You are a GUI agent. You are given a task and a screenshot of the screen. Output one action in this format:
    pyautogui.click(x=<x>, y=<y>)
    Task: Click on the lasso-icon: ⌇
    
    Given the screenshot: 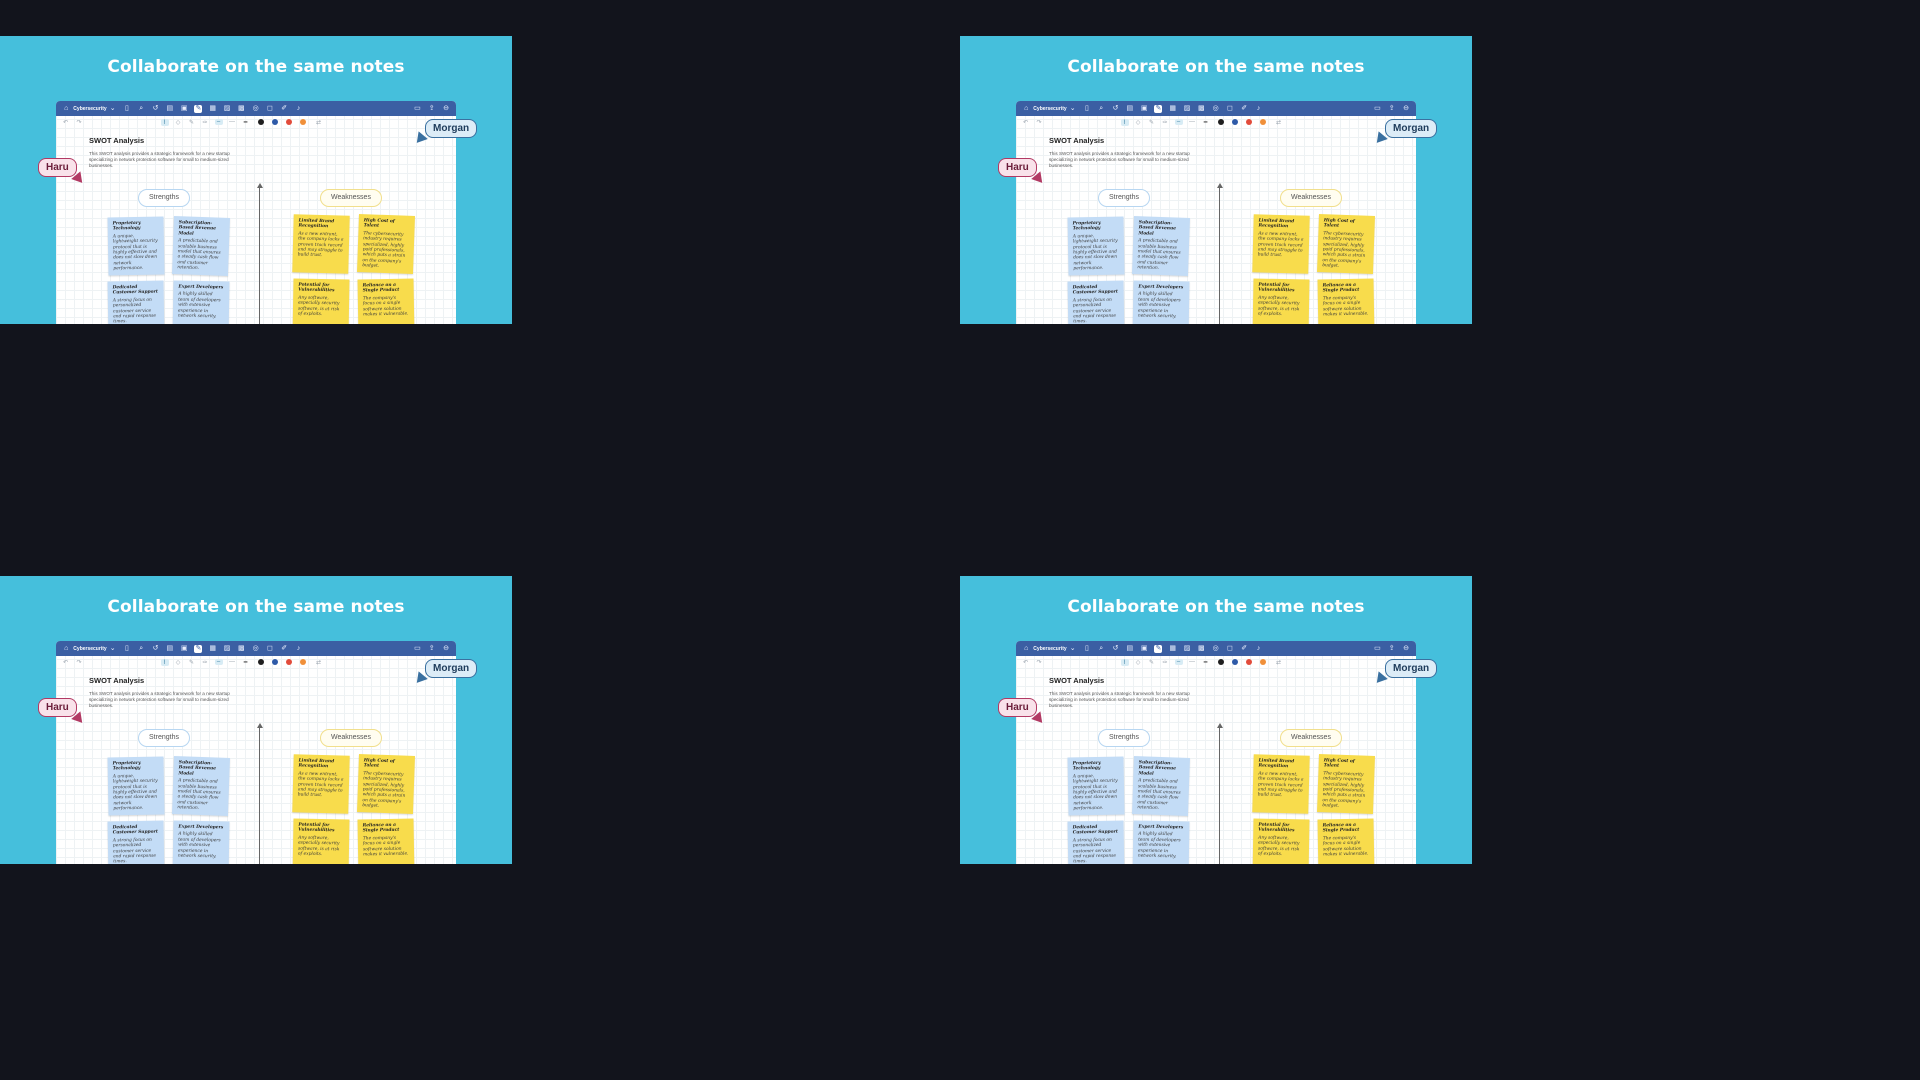 What is the action you would take?
    pyautogui.click(x=1124, y=662)
    